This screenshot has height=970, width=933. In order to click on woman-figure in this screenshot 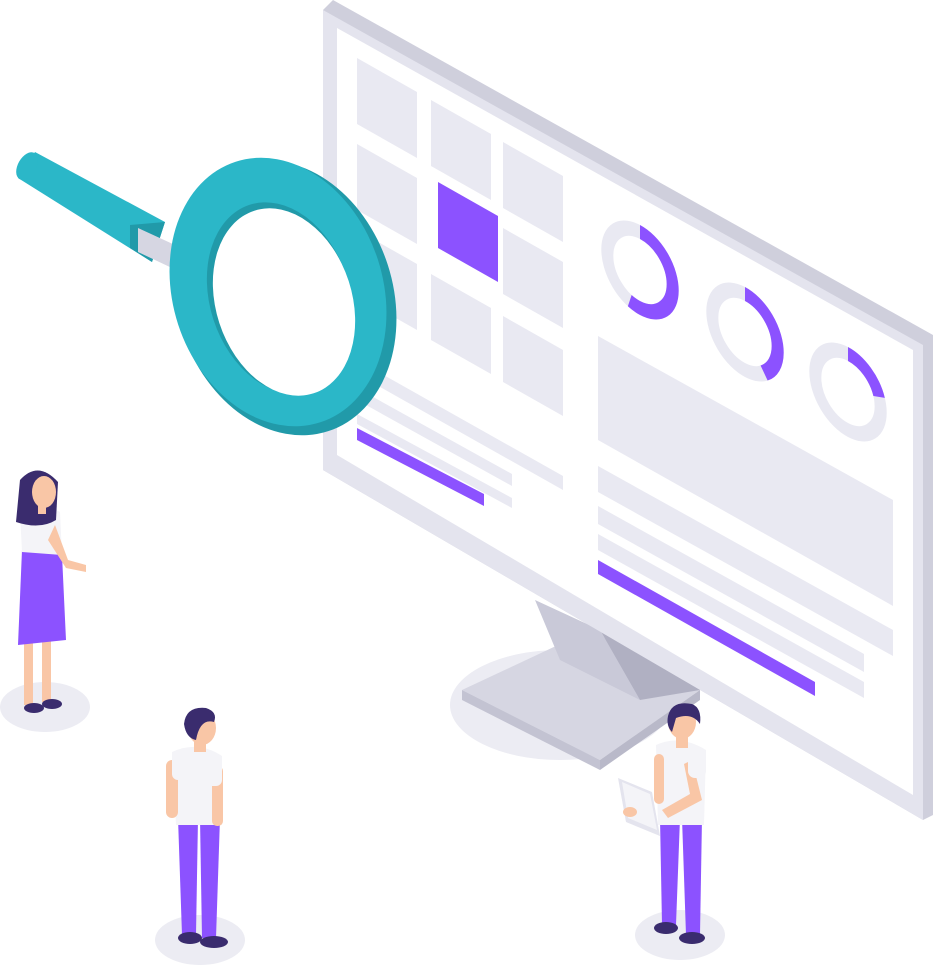, I will do `click(45, 601)`.